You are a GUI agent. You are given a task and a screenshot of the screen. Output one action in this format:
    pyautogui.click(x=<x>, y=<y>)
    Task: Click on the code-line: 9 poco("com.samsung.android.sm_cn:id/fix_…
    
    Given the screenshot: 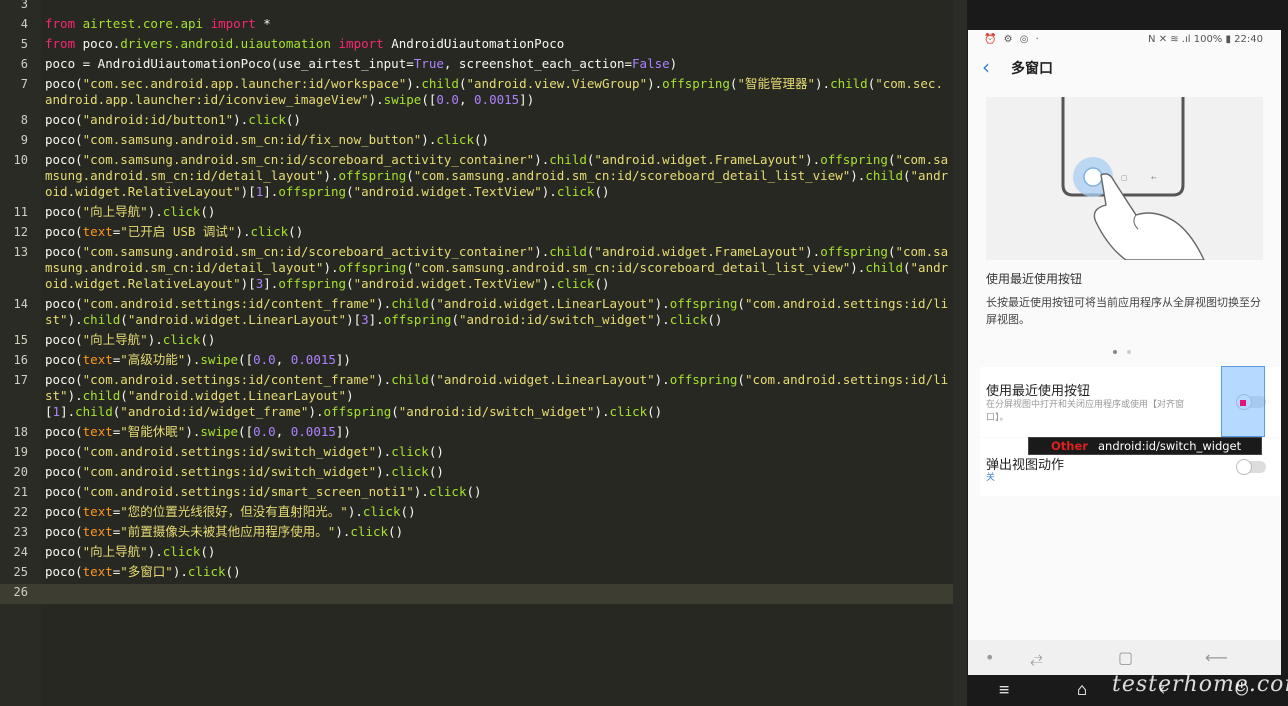 What is the action you would take?
    pyautogui.click(x=476, y=142)
    